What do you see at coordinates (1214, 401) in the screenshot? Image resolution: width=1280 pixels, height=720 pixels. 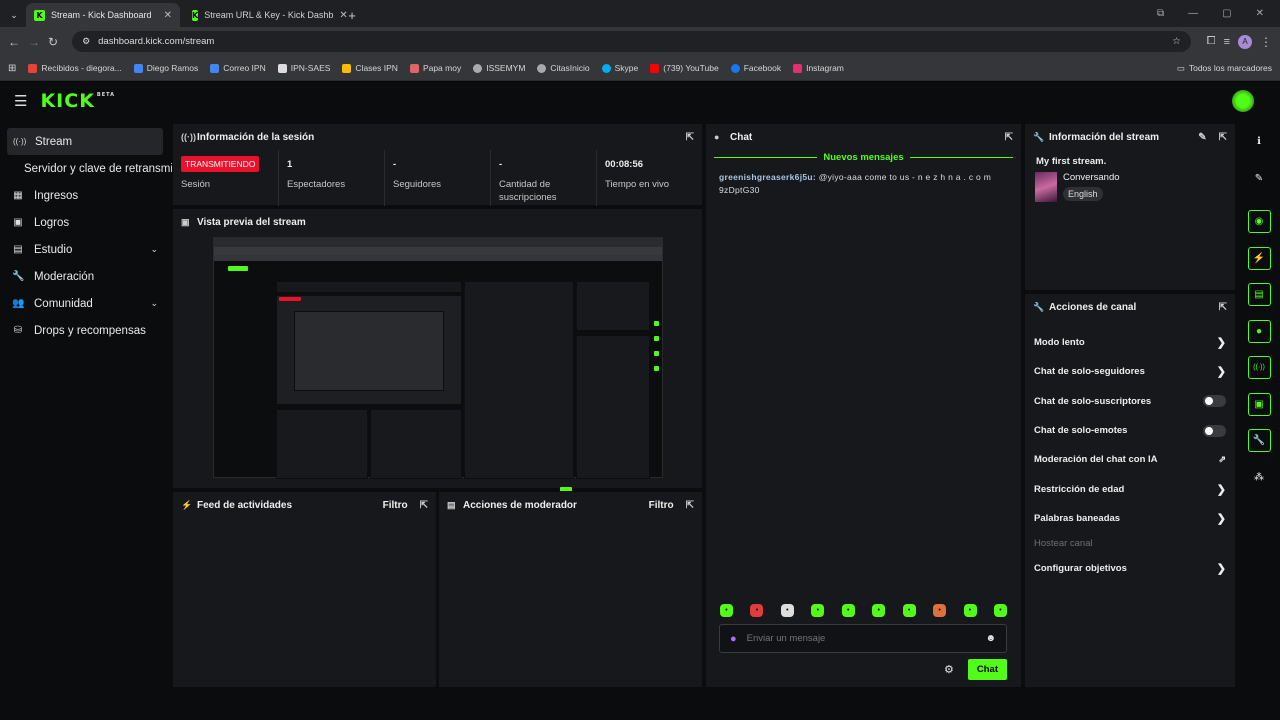 I see `subscribers-only-toggle` at bounding box center [1214, 401].